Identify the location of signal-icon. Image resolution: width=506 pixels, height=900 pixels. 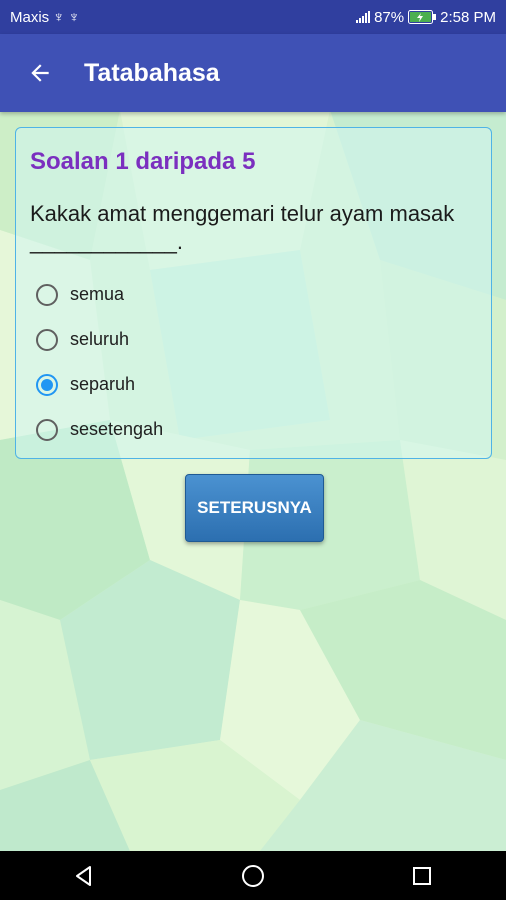
(363, 17).